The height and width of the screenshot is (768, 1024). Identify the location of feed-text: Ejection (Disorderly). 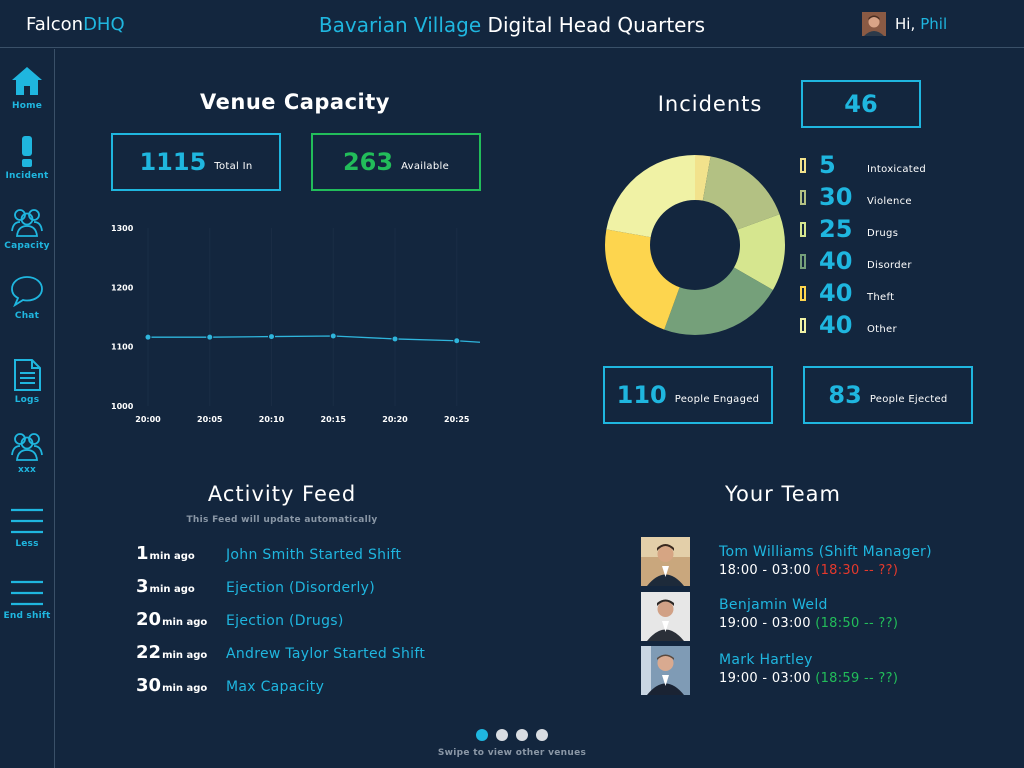
(301, 588).